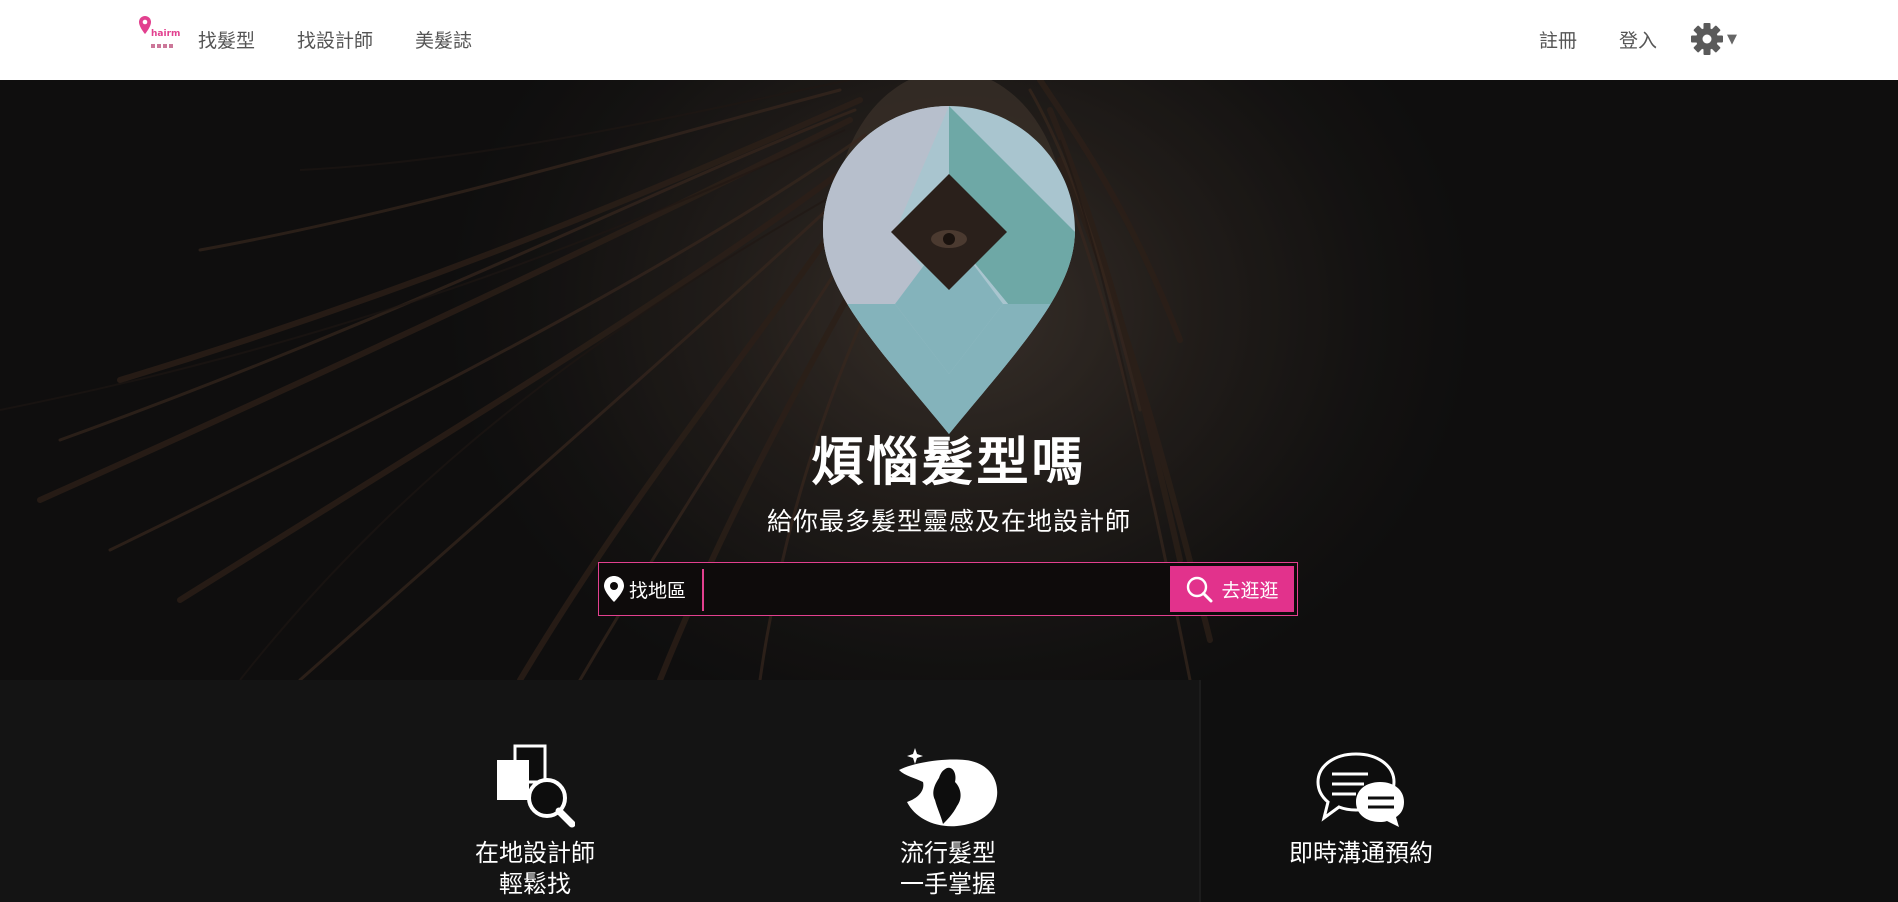  I want to click on location-pin-icon, so click(614, 589).